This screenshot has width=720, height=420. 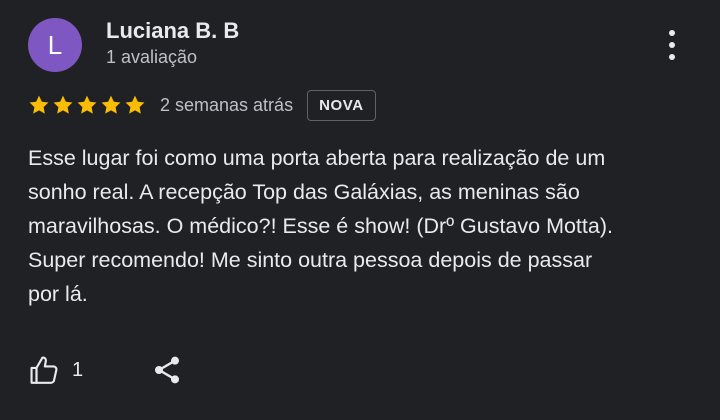 I want to click on more-vertical-icon, so click(x=672, y=45).